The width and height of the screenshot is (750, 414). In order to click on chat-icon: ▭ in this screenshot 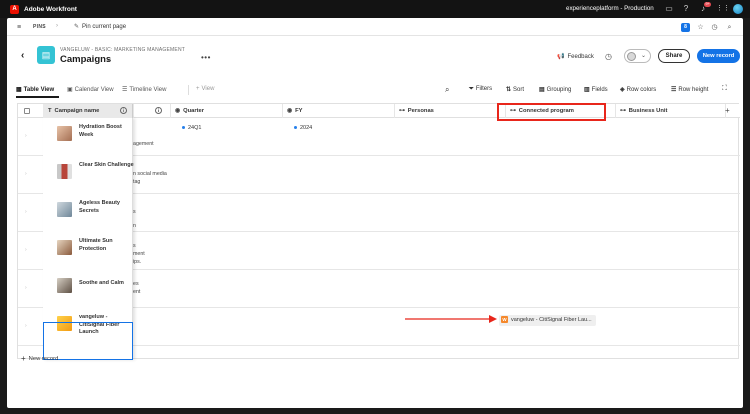, I will do `click(669, 9)`.